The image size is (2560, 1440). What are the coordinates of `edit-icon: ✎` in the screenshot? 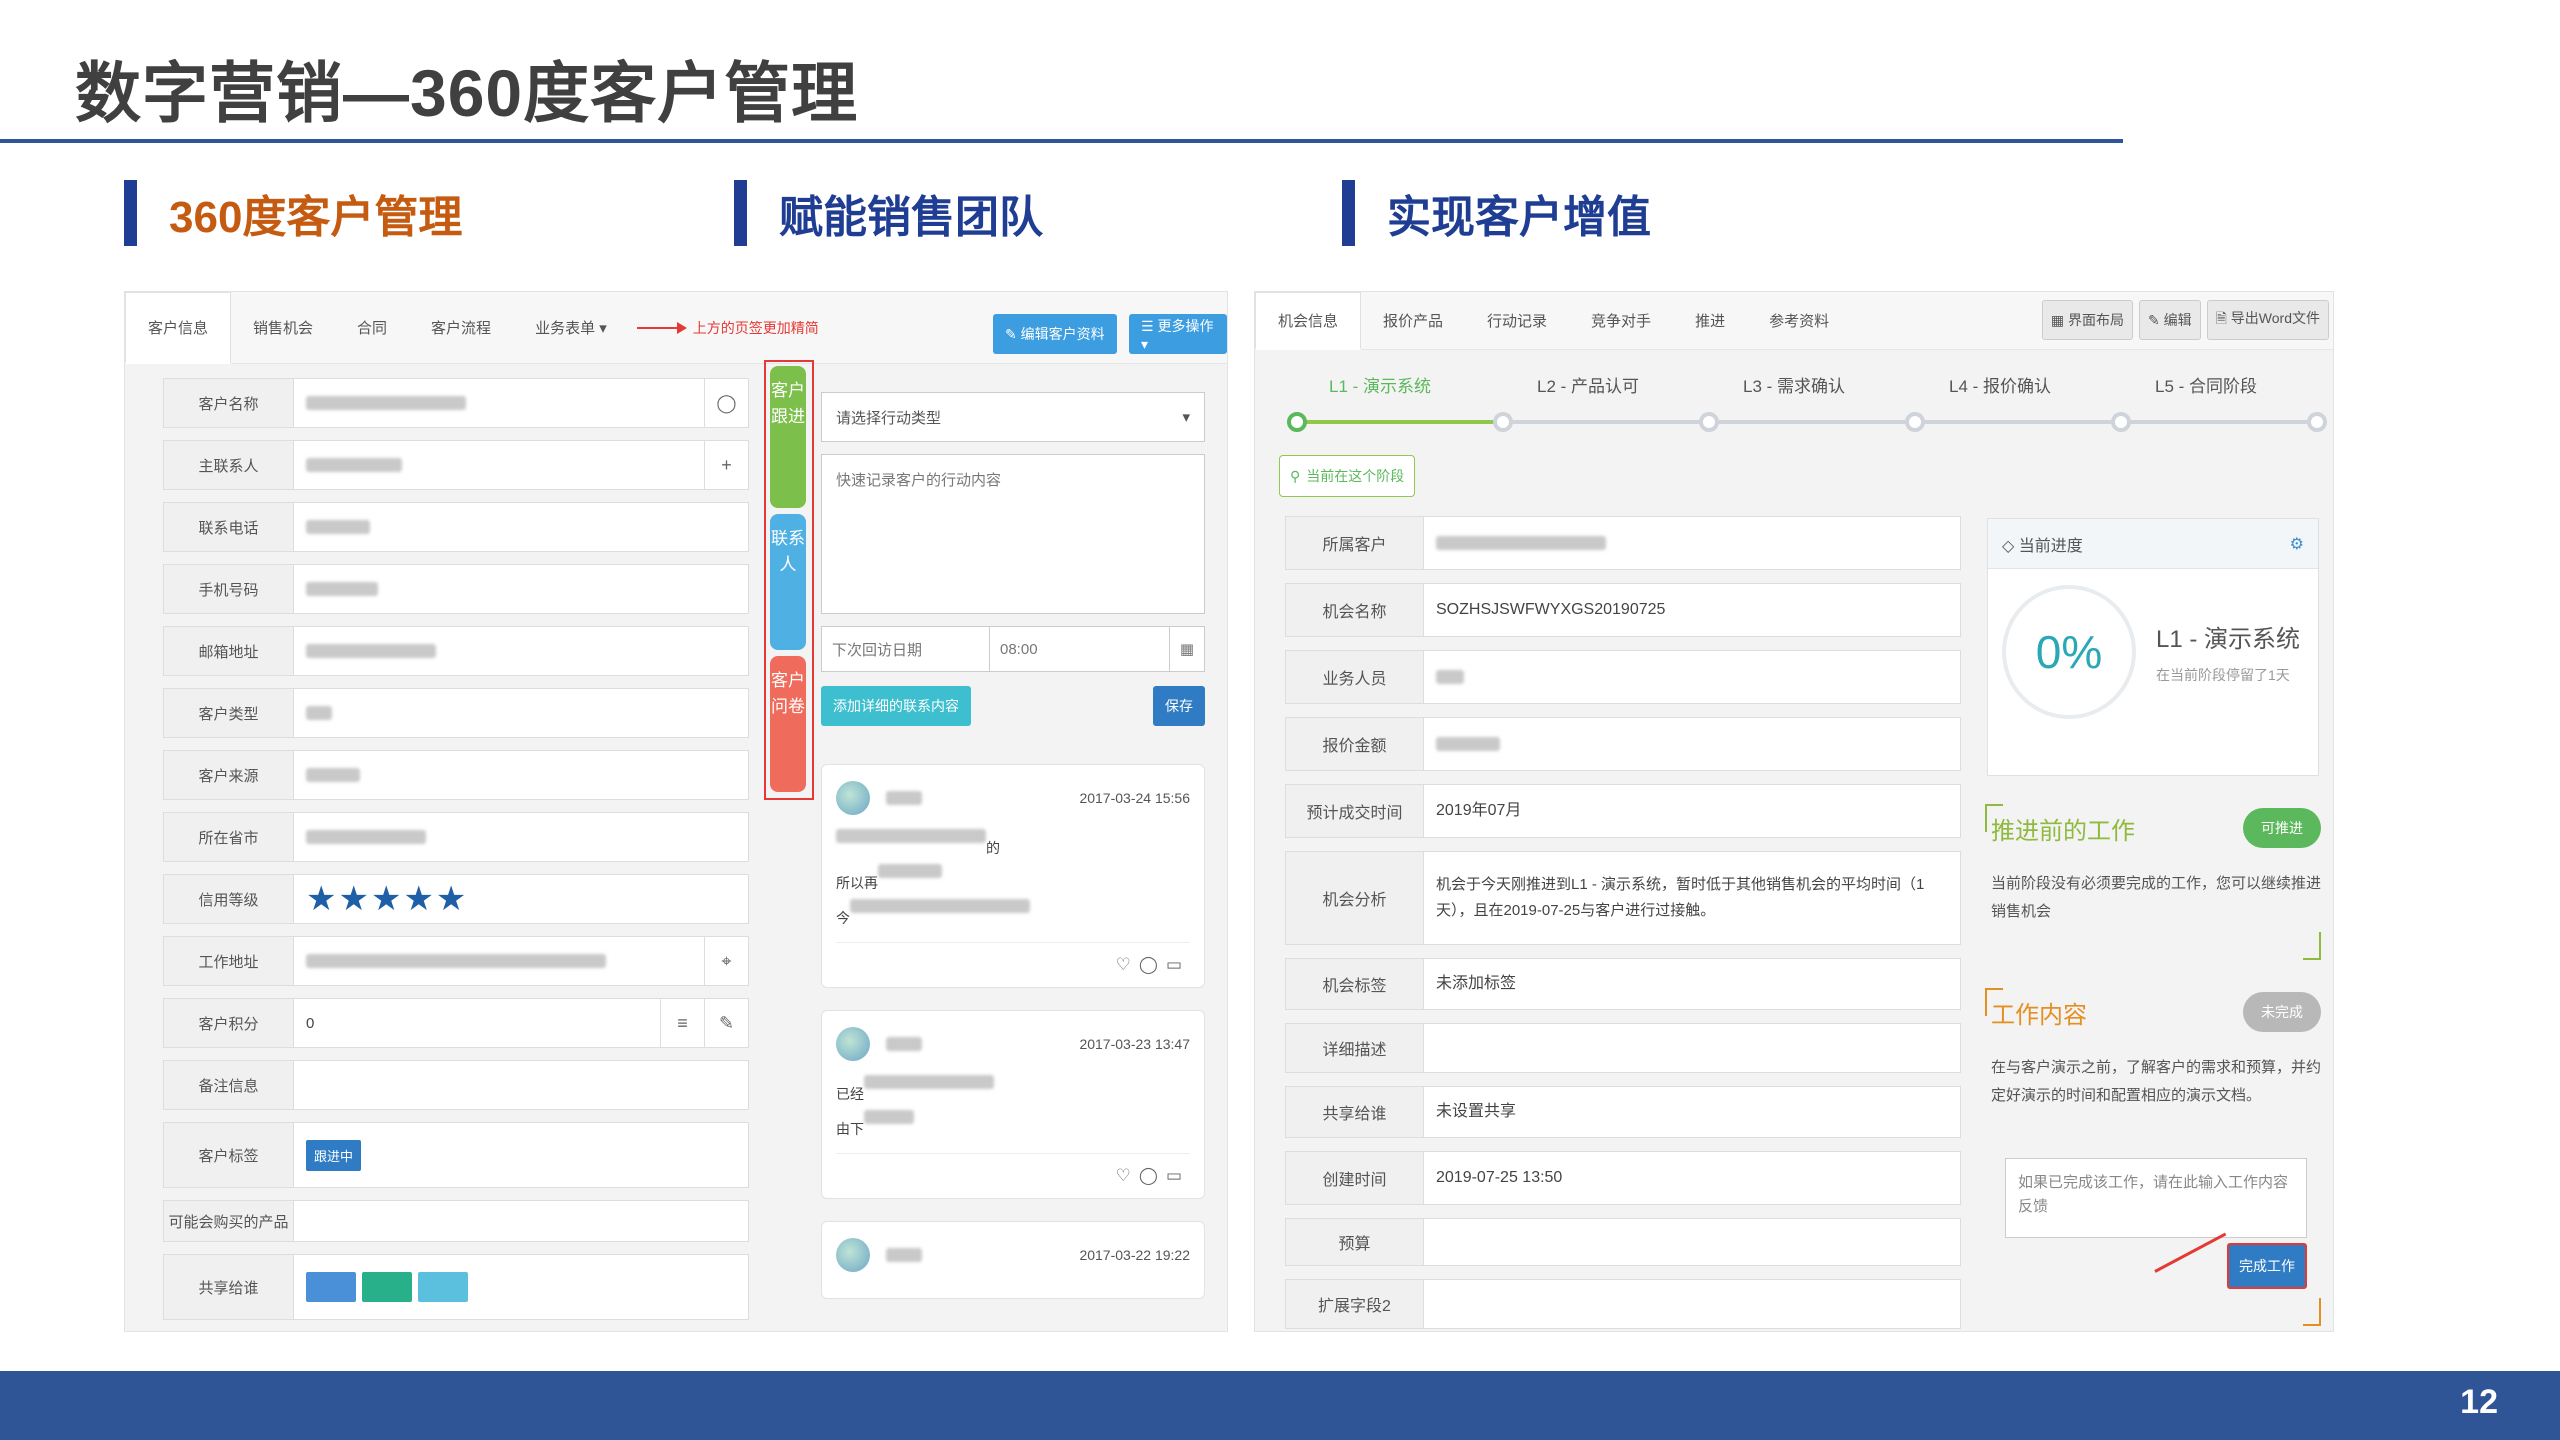 It's located at (726, 1023).